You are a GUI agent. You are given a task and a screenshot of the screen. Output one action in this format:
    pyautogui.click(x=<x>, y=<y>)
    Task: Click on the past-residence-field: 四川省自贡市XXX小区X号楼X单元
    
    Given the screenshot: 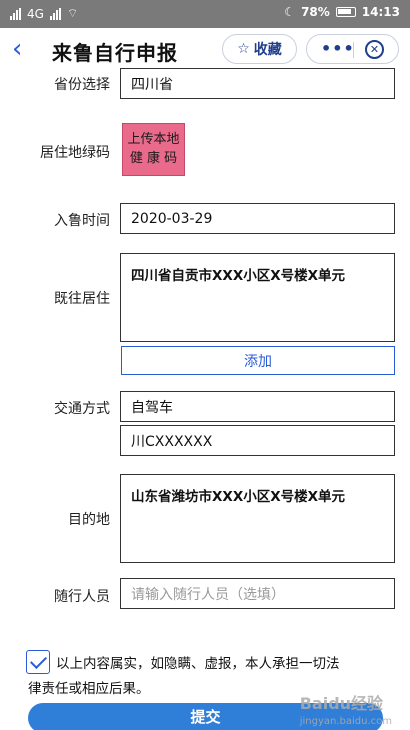 What is the action you would take?
    pyautogui.click(x=257, y=297)
    